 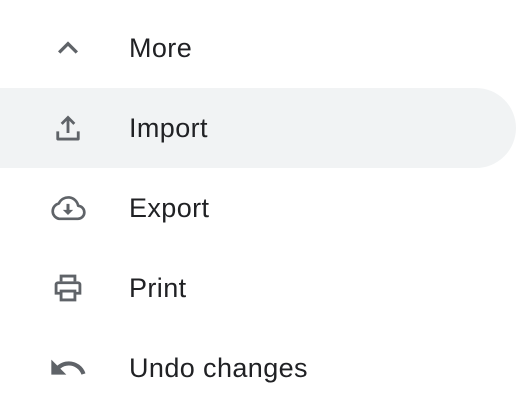 What do you see at coordinates (68, 48) in the screenshot?
I see `chevron-up-icon` at bounding box center [68, 48].